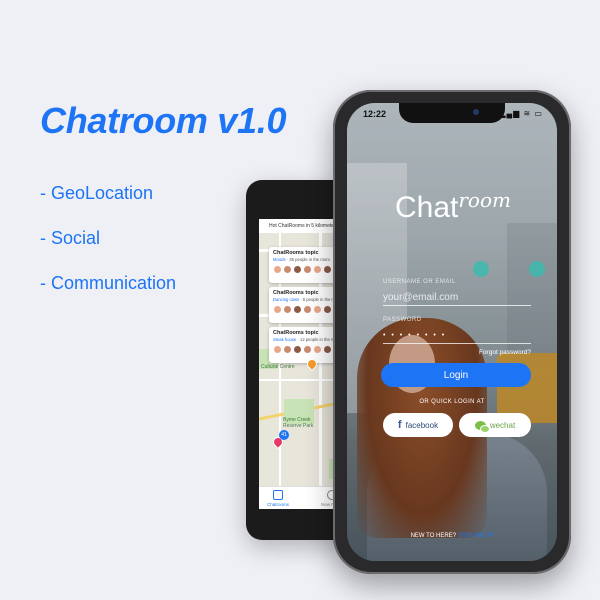 The image size is (600, 600). I want to click on map-count-badge: 41, so click(284, 435).